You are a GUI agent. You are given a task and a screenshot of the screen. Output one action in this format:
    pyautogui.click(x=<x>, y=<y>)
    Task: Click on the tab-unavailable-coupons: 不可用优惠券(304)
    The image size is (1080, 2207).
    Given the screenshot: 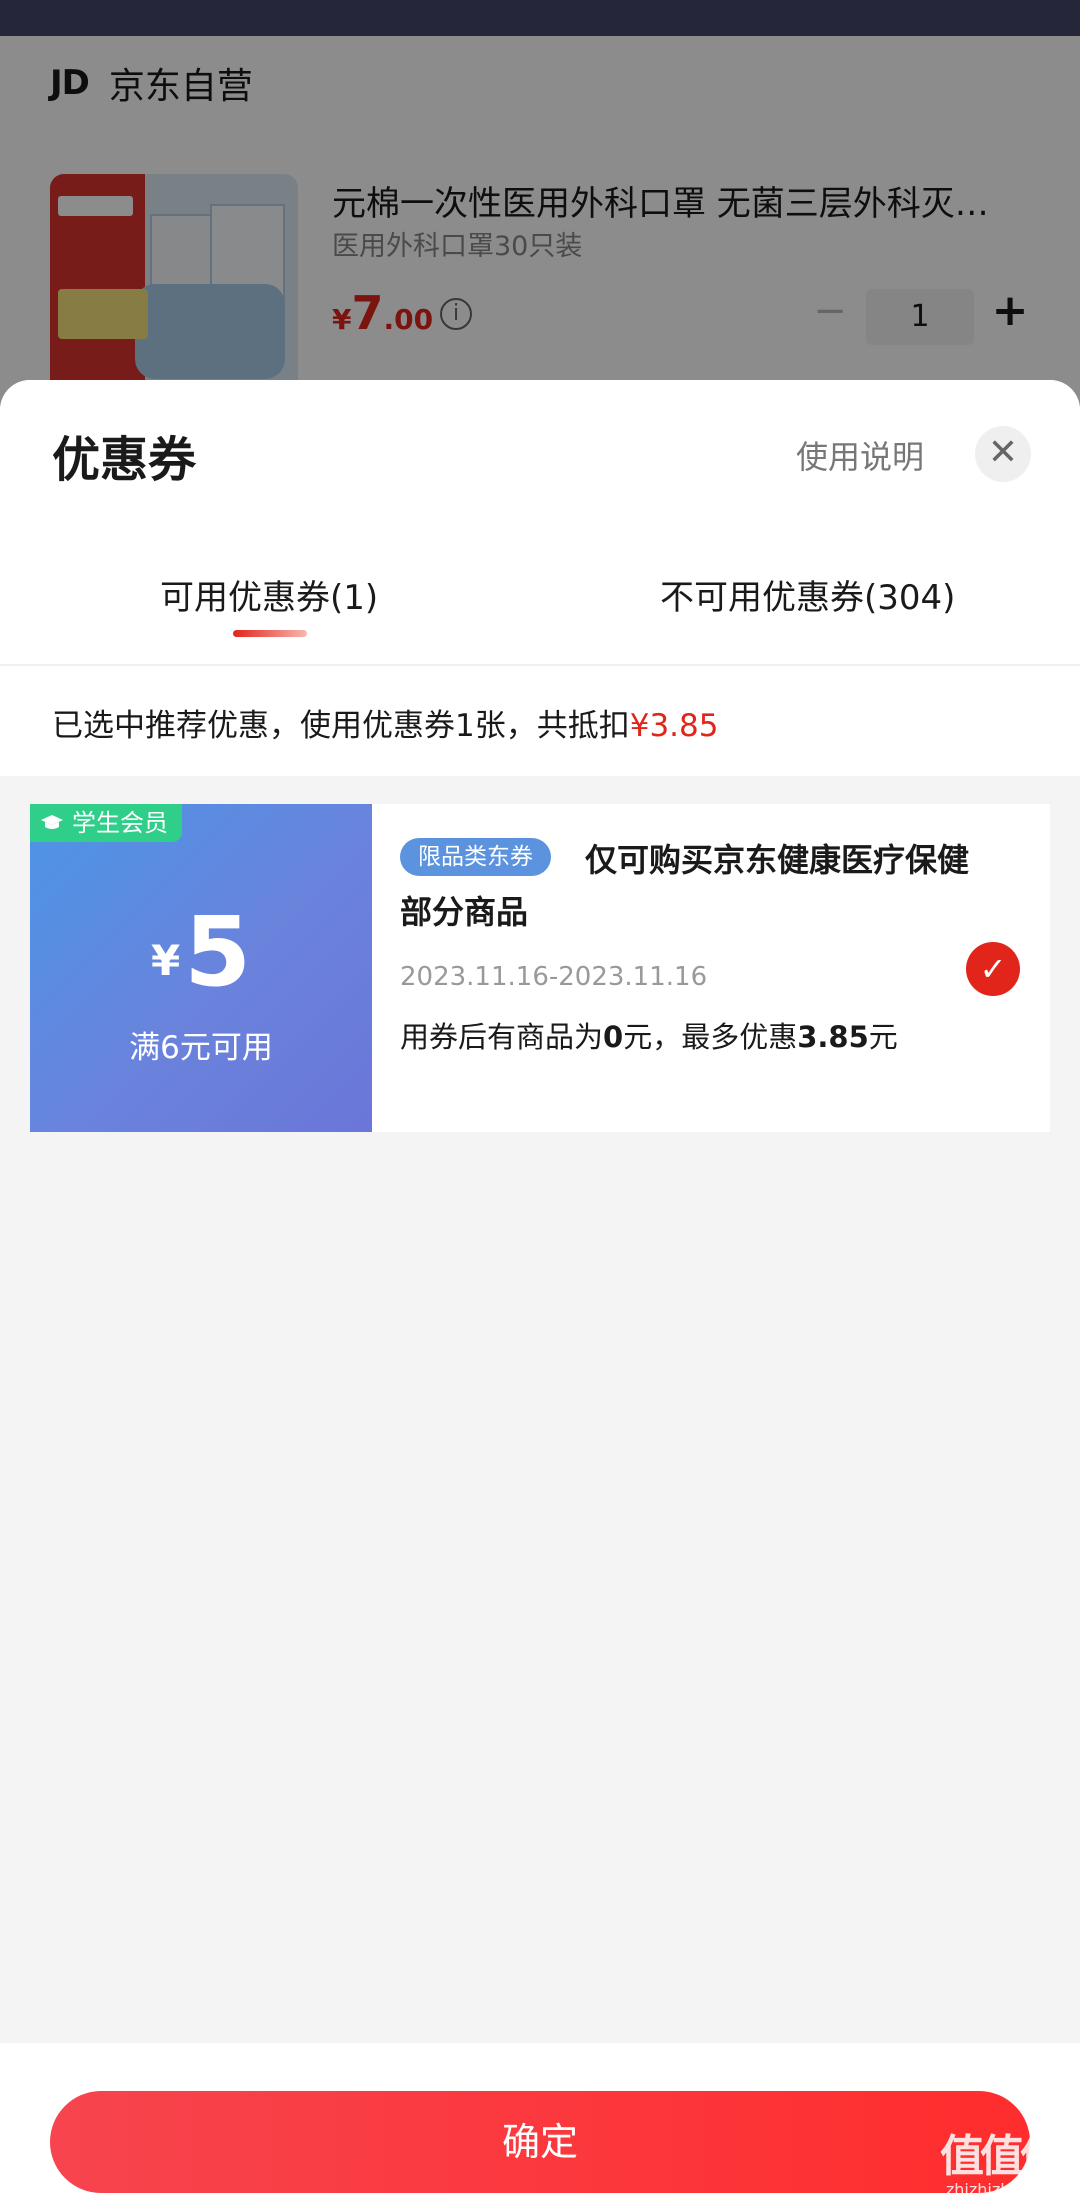 What is the action you would take?
    pyautogui.click(x=807, y=594)
    